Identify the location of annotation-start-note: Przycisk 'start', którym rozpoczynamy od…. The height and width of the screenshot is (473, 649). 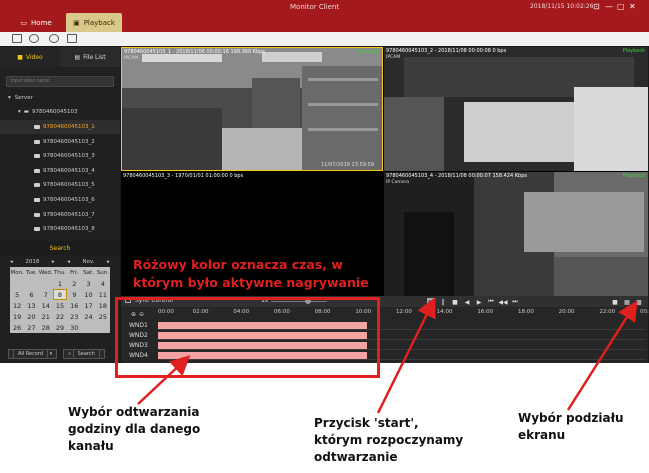
(389, 440).